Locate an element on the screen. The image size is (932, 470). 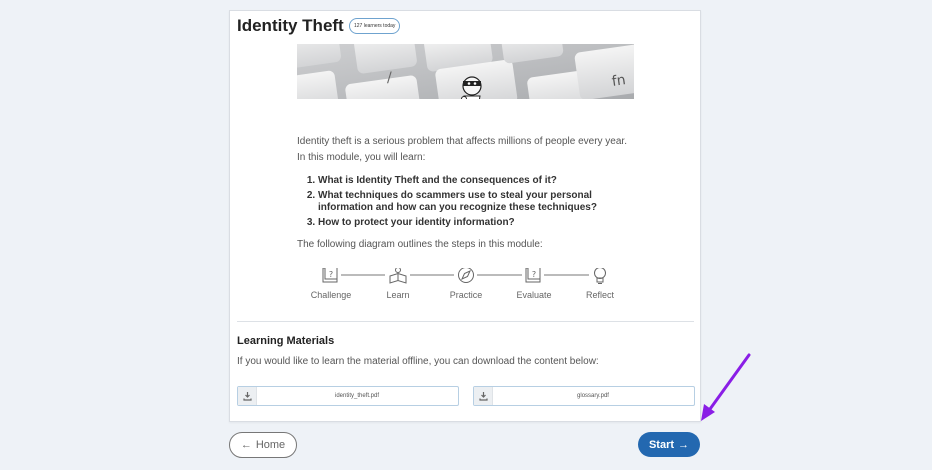
module-title: Identity Theft is located at coordinates (290, 25).